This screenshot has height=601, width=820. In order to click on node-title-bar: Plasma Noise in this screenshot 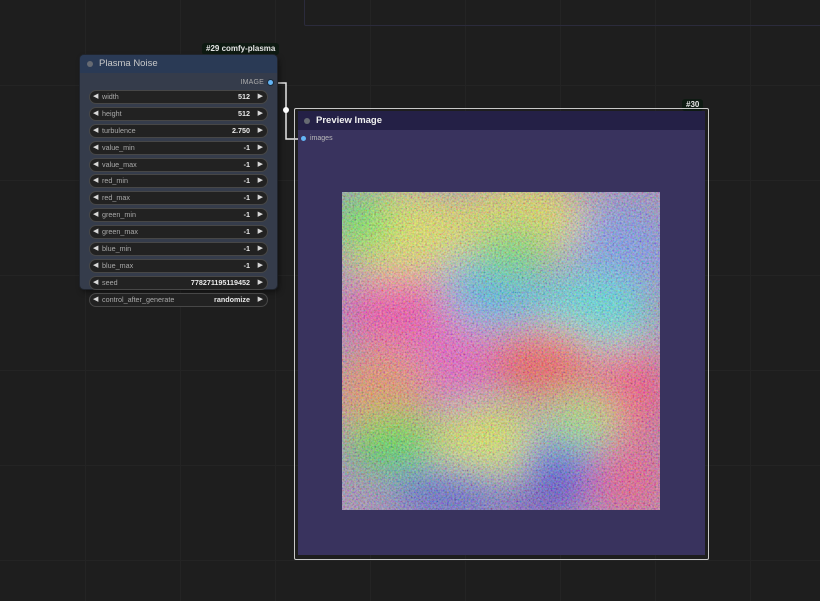, I will do `click(178, 64)`.